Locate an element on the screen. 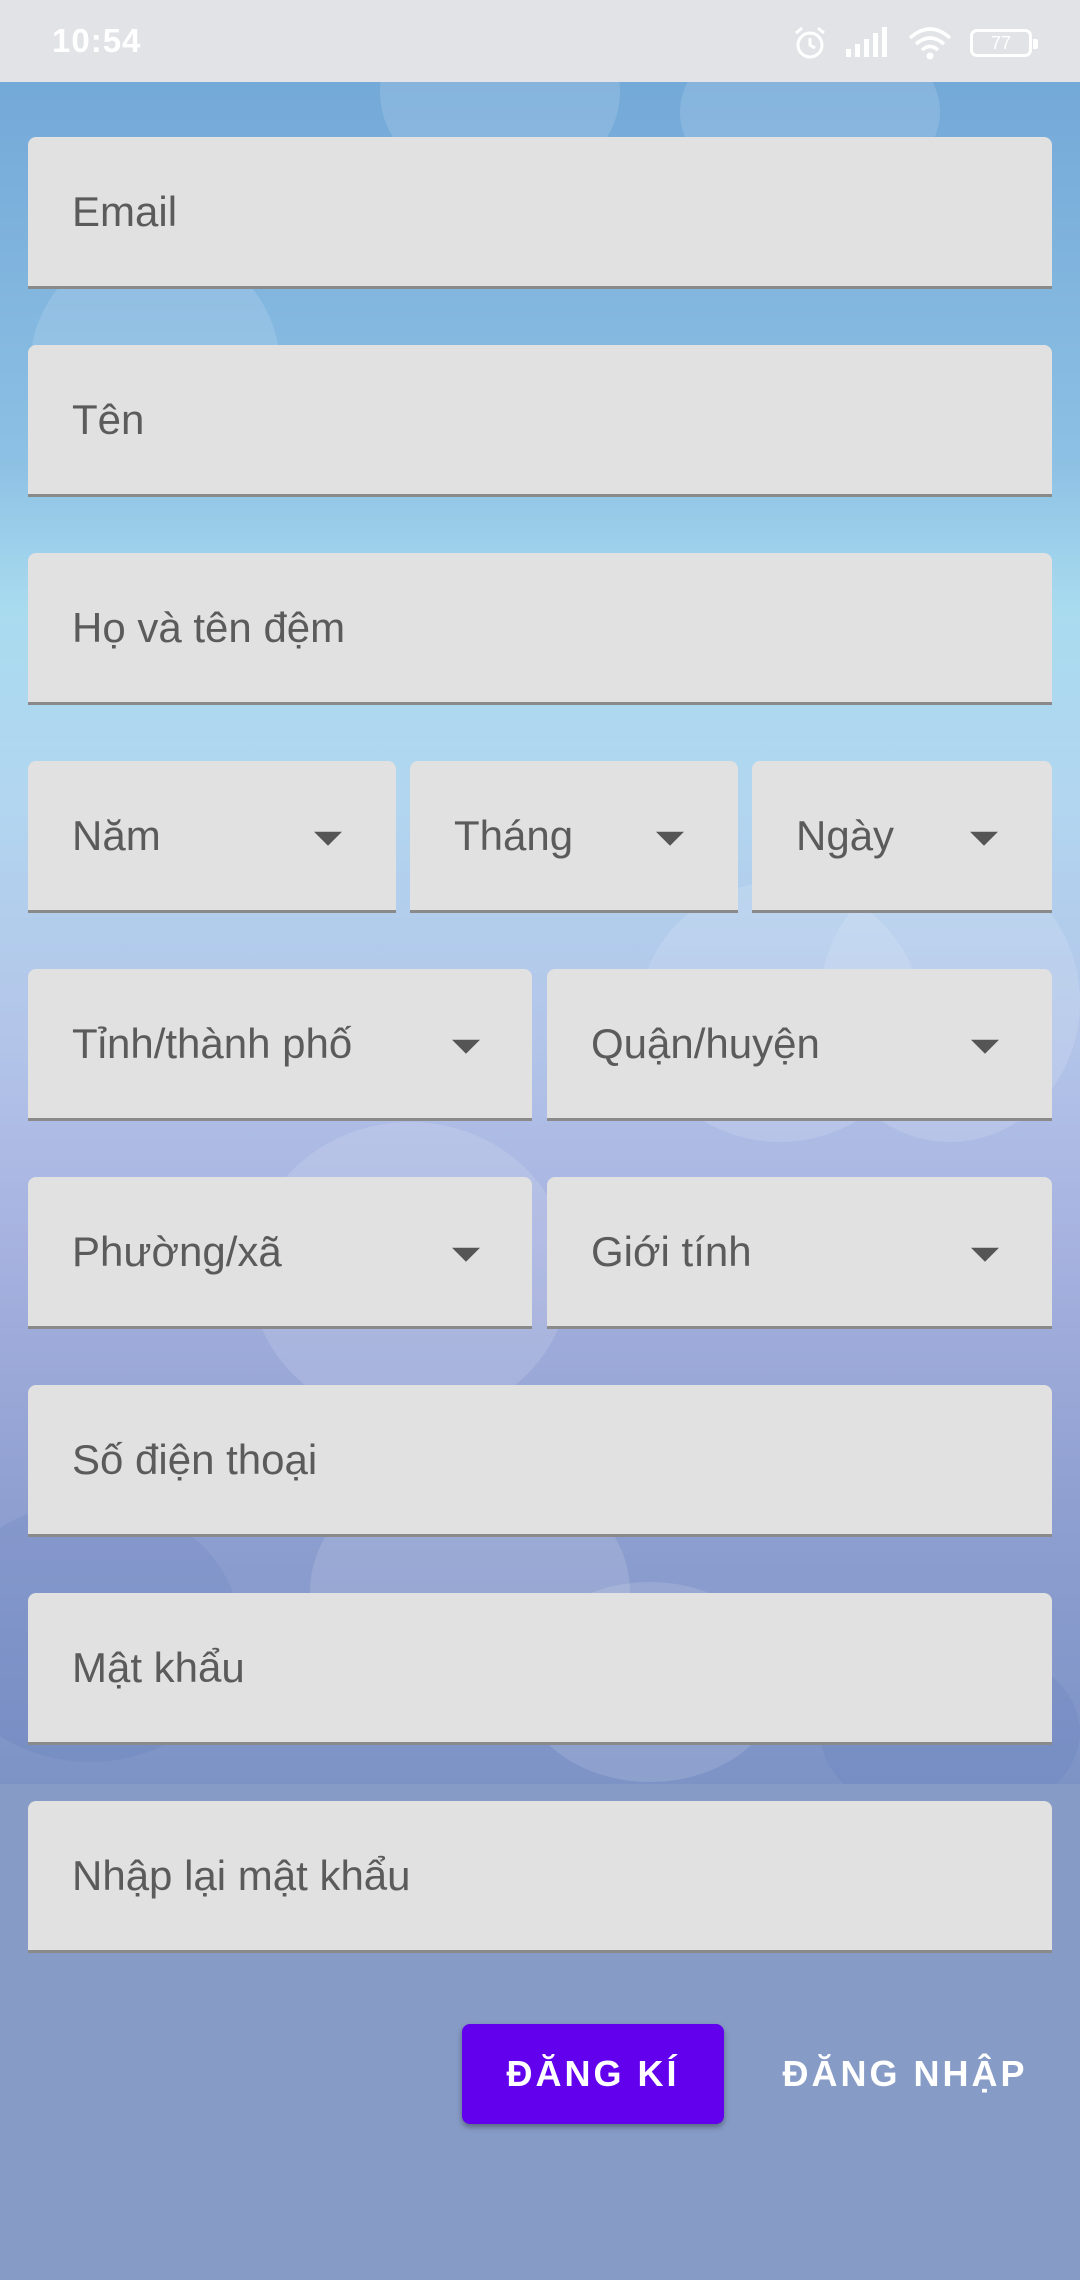  battery-level: 77 is located at coordinates (1001, 42).